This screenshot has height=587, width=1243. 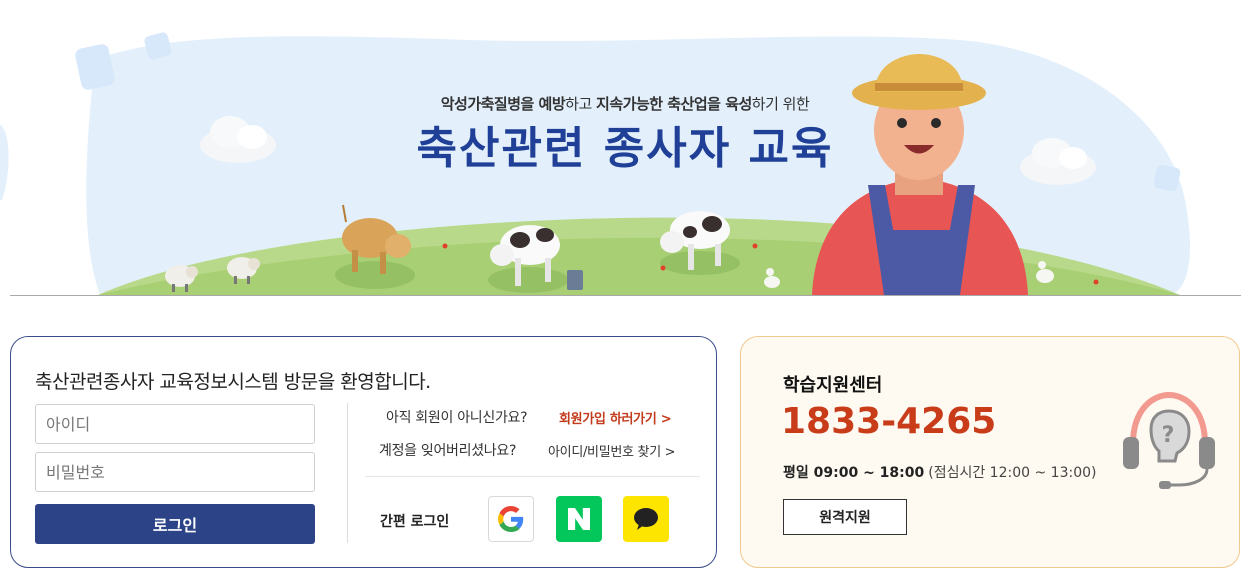 I want to click on username-input, so click(x=175, y=424).